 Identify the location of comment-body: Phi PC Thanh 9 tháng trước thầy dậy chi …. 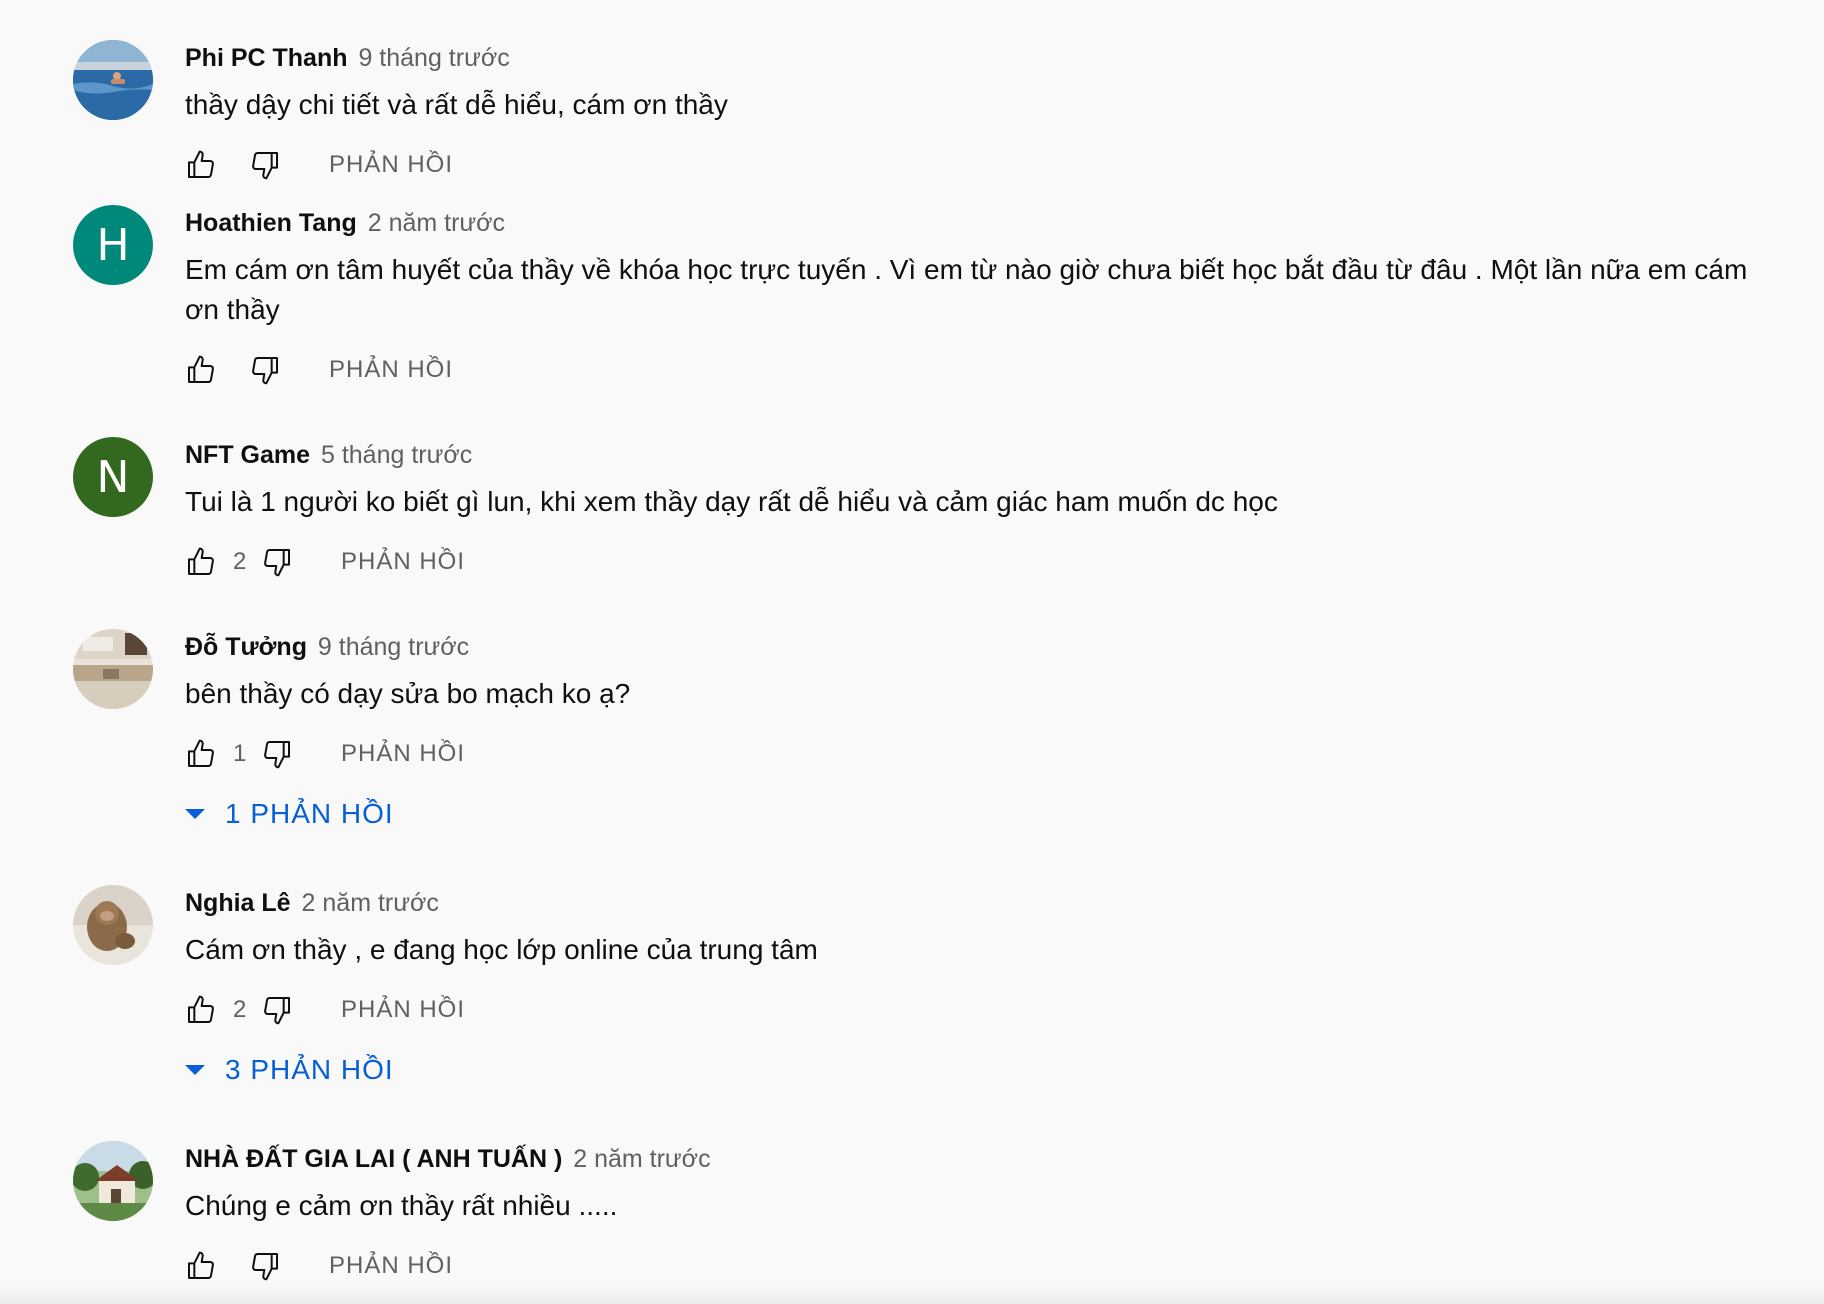
(979, 112).